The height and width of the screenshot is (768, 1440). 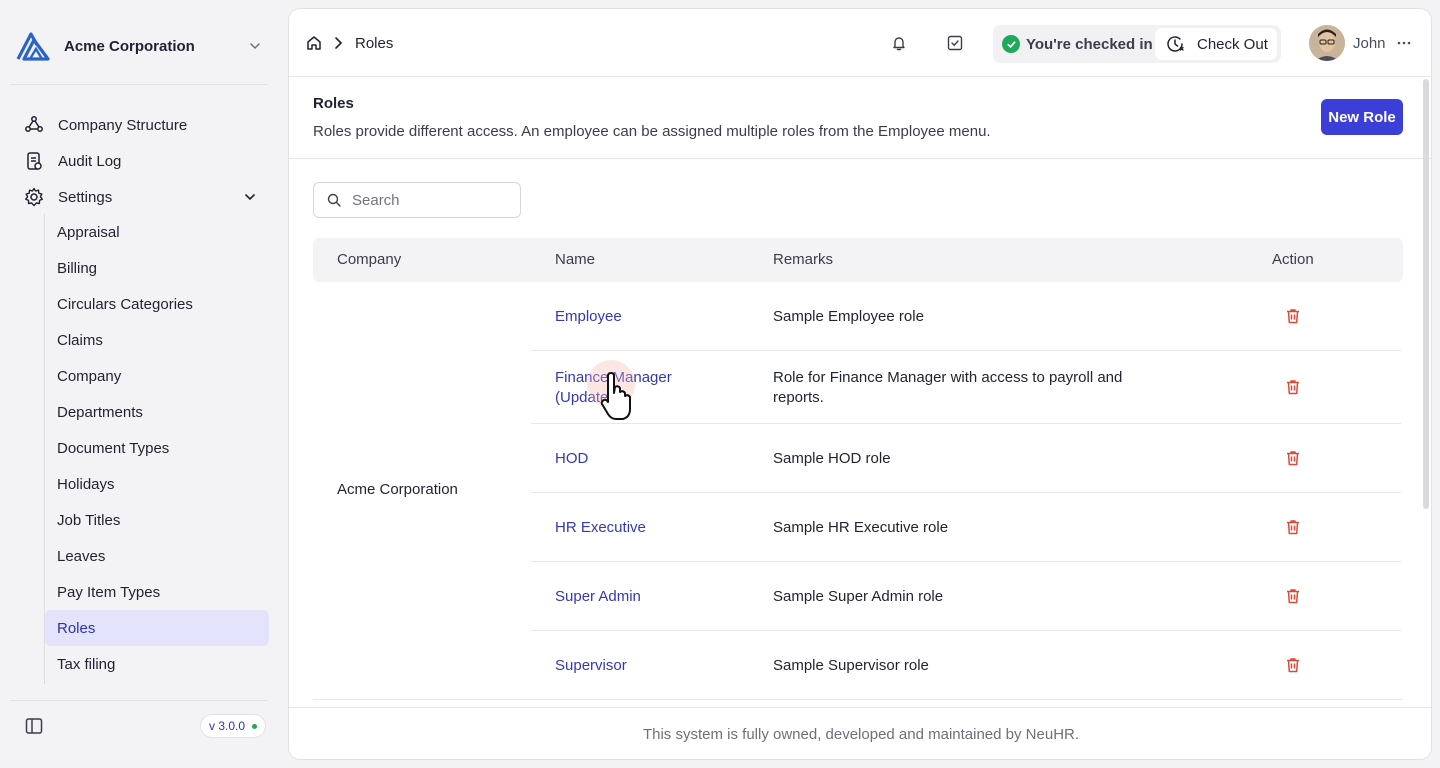 What do you see at coordinates (858, 596) in the screenshot?
I see `role-remarks: Sample Super Admin role` at bounding box center [858, 596].